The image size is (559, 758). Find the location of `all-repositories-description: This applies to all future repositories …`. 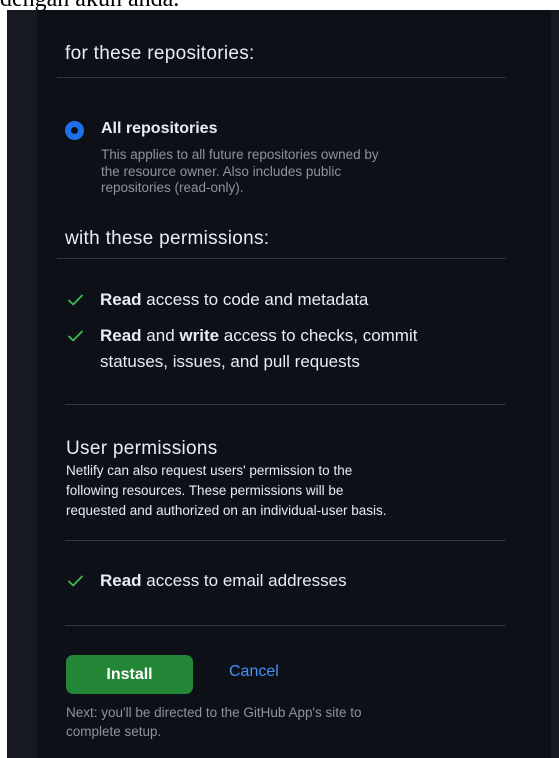

all-repositories-description: This applies to all future repositories … is located at coordinates (240, 172).